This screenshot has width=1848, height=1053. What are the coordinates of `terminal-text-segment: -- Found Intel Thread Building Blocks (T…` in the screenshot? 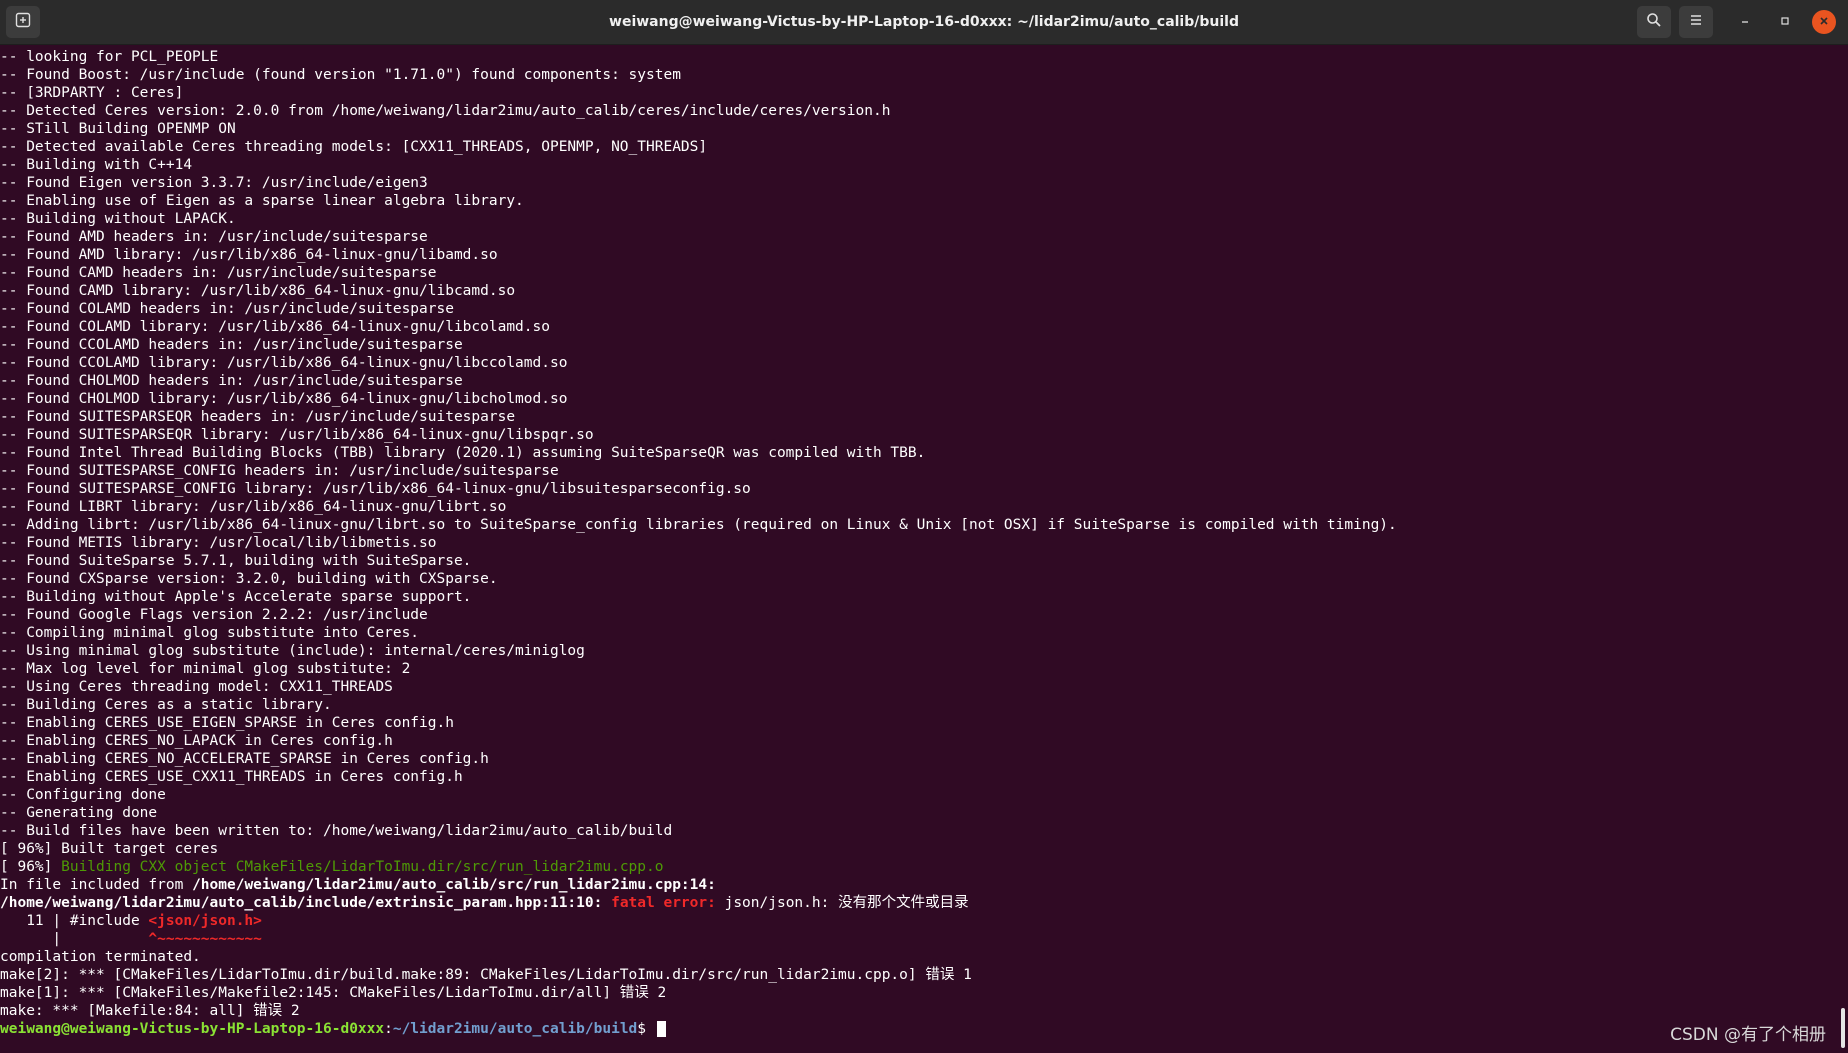 It's located at (463, 453).